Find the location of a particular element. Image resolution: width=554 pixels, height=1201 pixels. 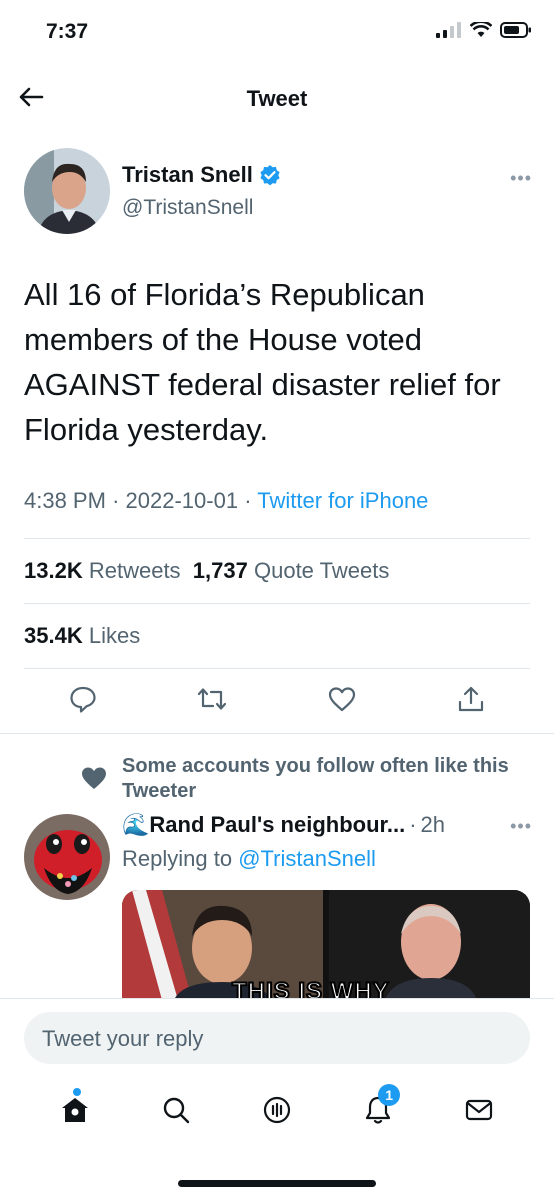

replying-to: Replying to @TristanSnell is located at coordinates (249, 859).